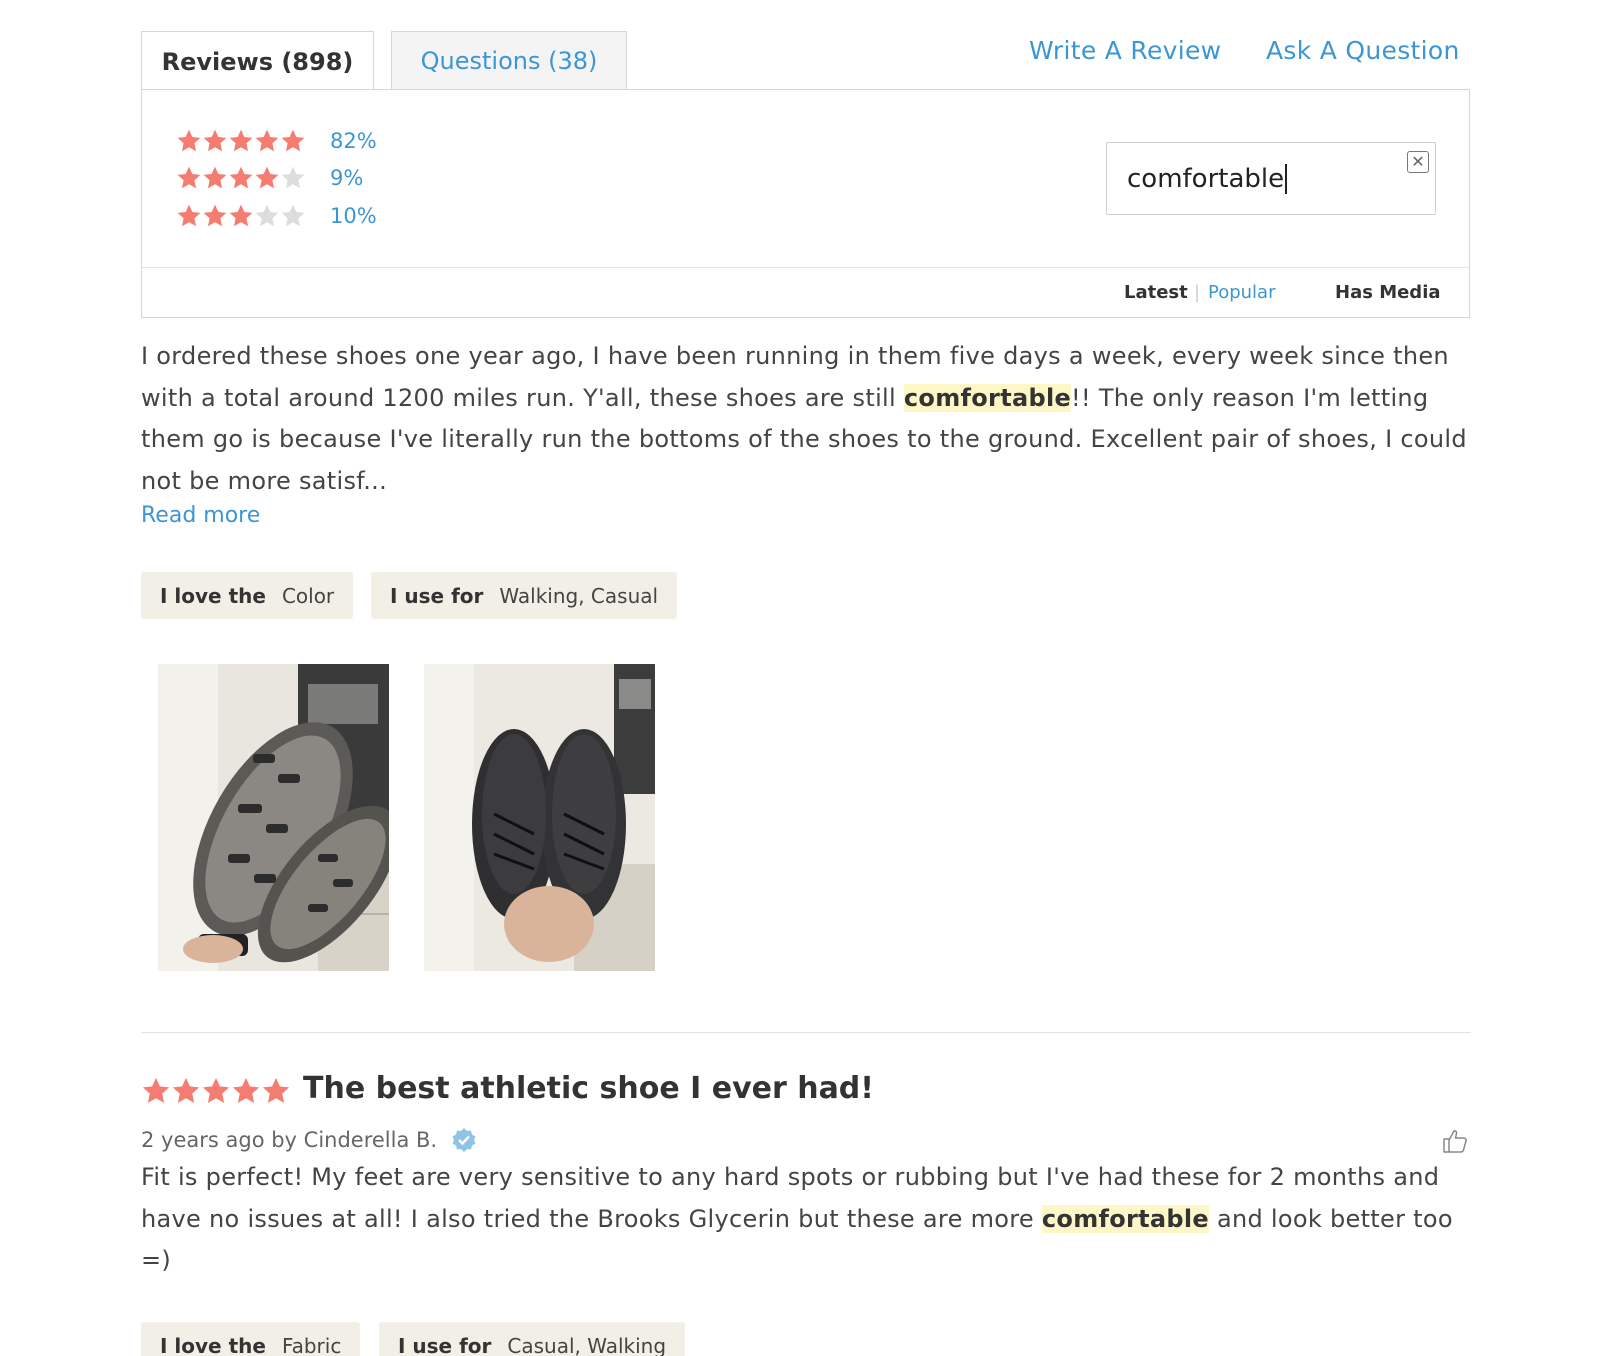 This screenshot has width=1600, height=1356. Describe the element at coordinates (1206, 178) in the screenshot. I see `search-input-value: comfortable` at that location.